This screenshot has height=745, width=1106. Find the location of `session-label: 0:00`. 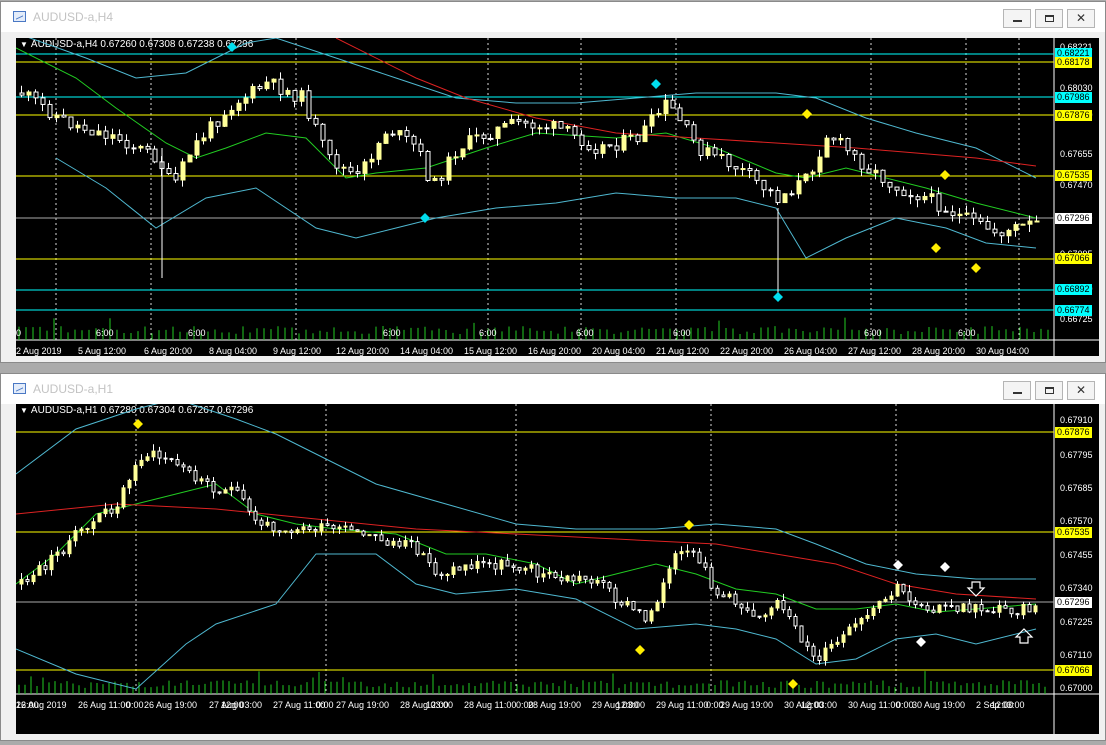

session-label: 0:00 is located at coordinates (525, 705).